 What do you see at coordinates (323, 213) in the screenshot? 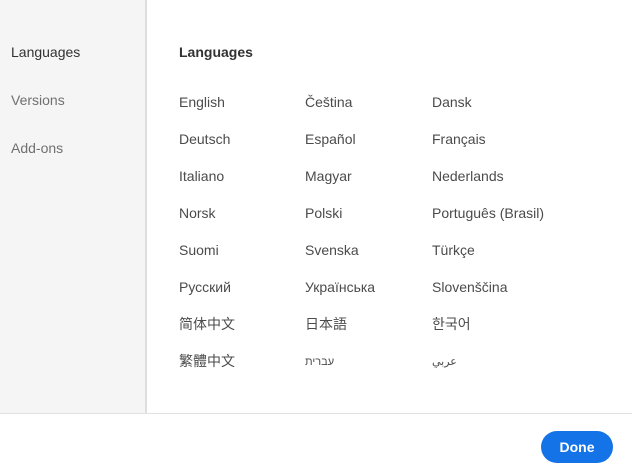
I see `language-option-polish: Polski` at bounding box center [323, 213].